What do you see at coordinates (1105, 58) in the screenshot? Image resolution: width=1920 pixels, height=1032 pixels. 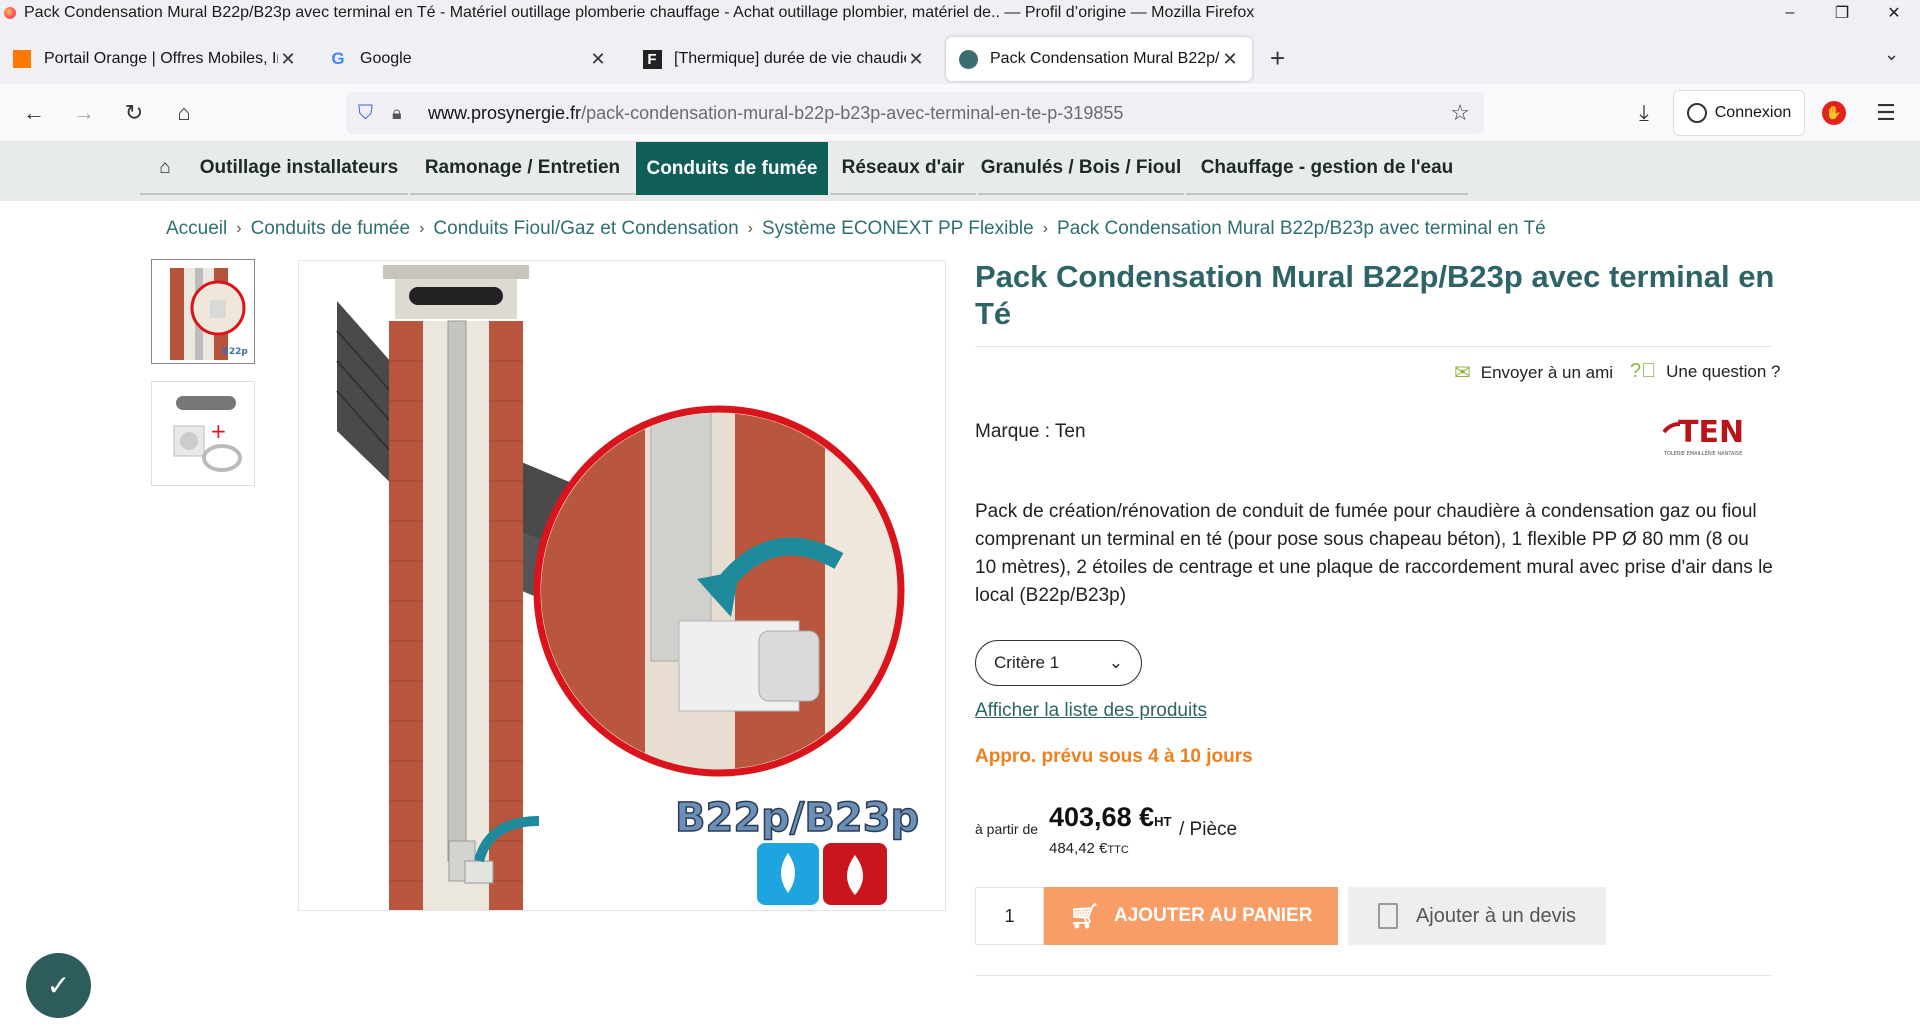 I see `tab-label: Pack Condensation Mural B22p/B23` at bounding box center [1105, 58].